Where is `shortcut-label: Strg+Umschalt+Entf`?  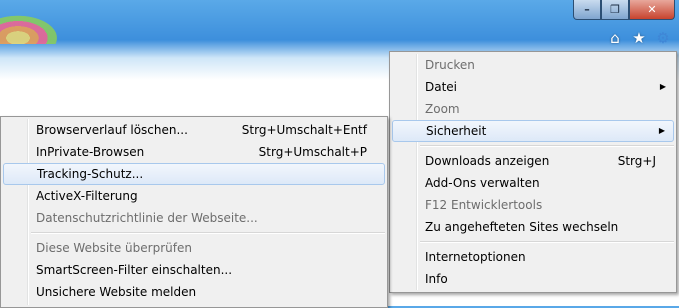 shortcut-label: Strg+Umschalt+Entf is located at coordinates (304, 130).